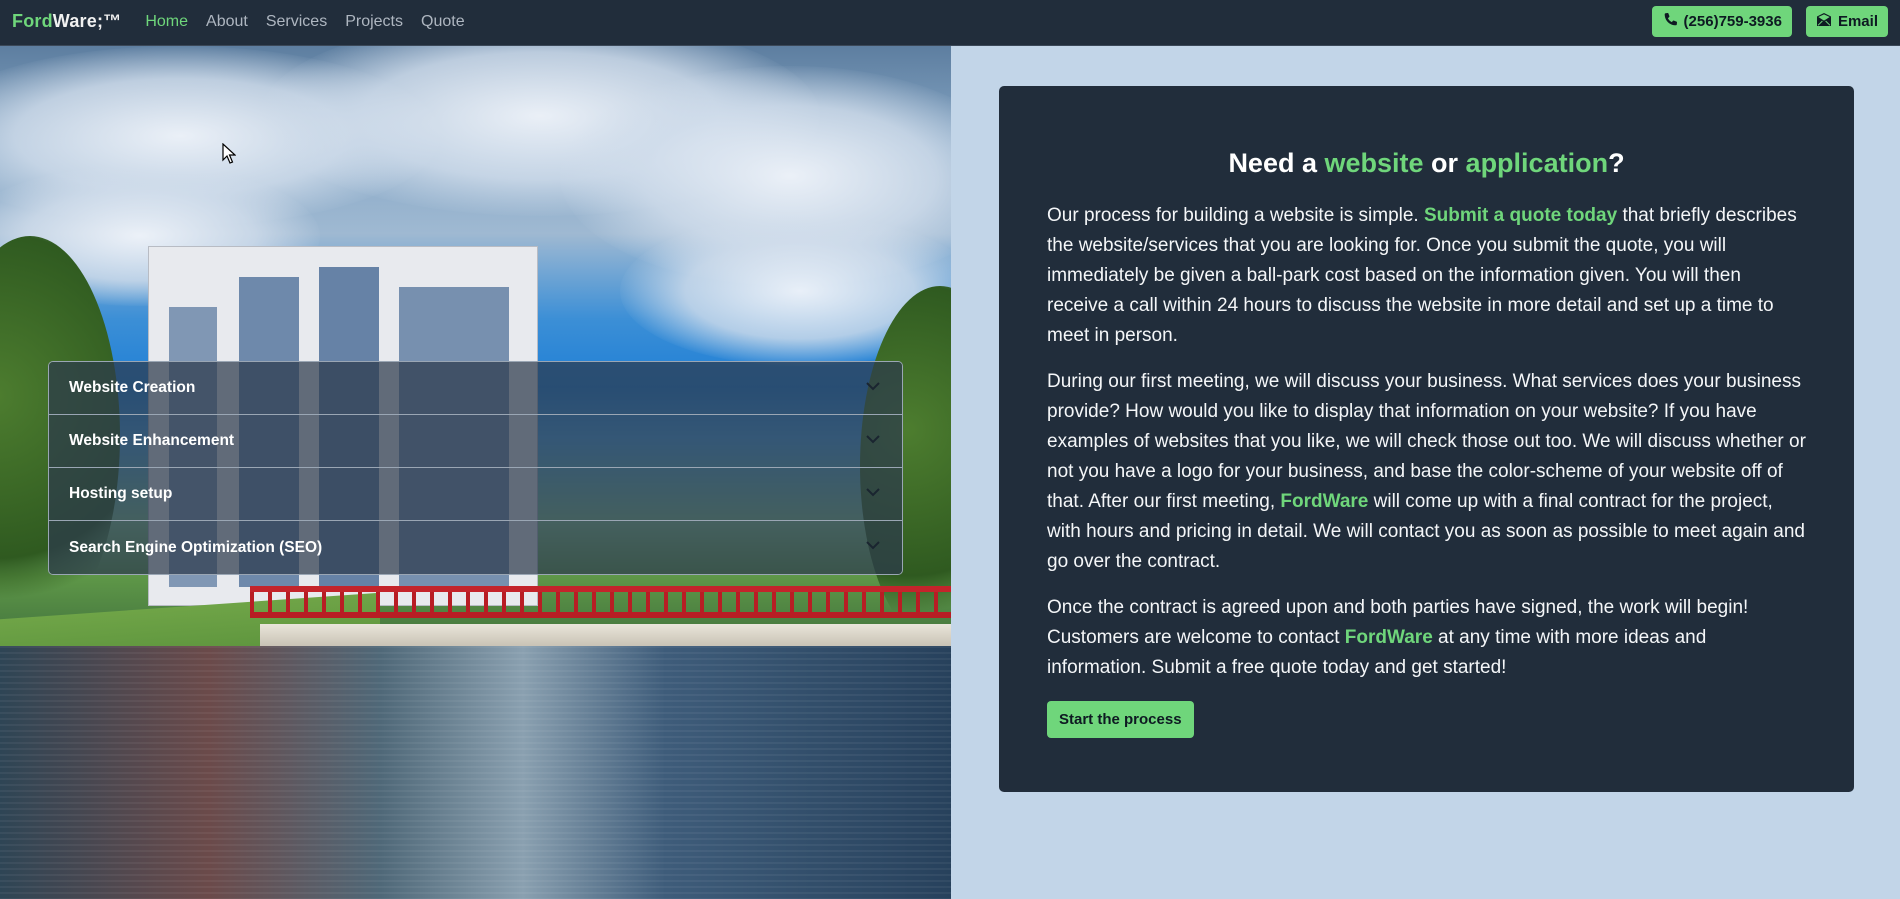  What do you see at coordinates (1616, 163) in the screenshot?
I see `title-post: ?` at bounding box center [1616, 163].